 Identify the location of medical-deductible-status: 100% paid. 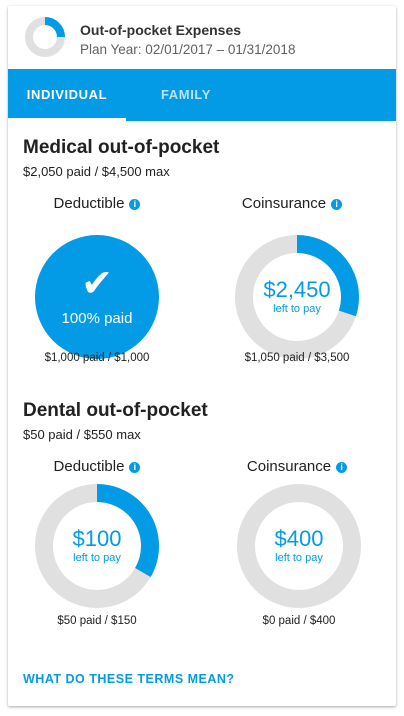
(97, 318).